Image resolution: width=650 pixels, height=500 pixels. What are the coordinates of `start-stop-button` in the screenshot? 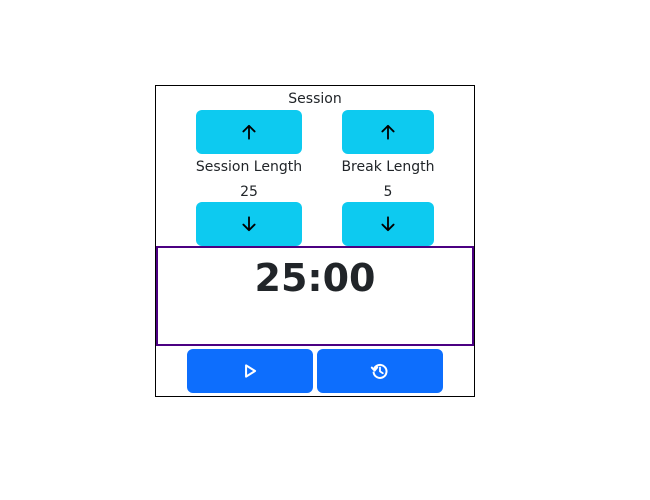 It's located at (250, 371).